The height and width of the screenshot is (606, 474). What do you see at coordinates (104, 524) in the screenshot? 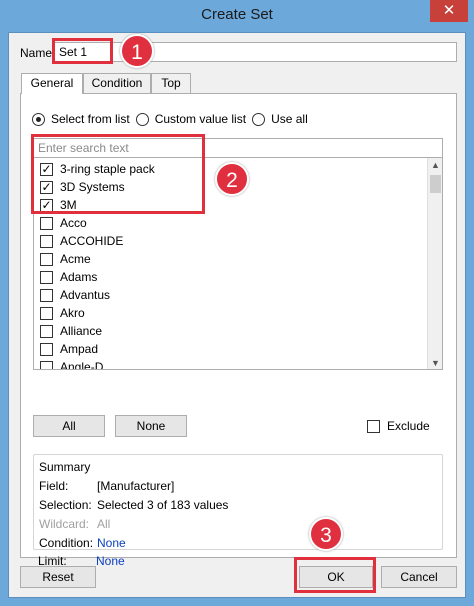
I see `summary-value: All` at bounding box center [104, 524].